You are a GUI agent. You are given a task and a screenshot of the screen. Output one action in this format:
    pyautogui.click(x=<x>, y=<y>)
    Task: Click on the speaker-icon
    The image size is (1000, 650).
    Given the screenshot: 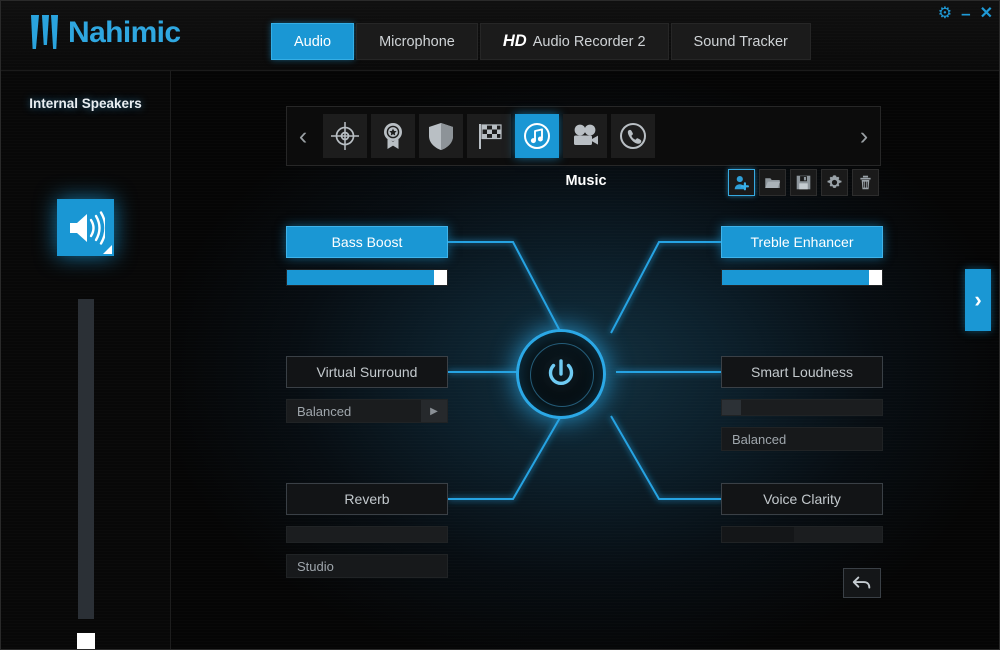 What is the action you would take?
    pyautogui.click(x=85, y=227)
    